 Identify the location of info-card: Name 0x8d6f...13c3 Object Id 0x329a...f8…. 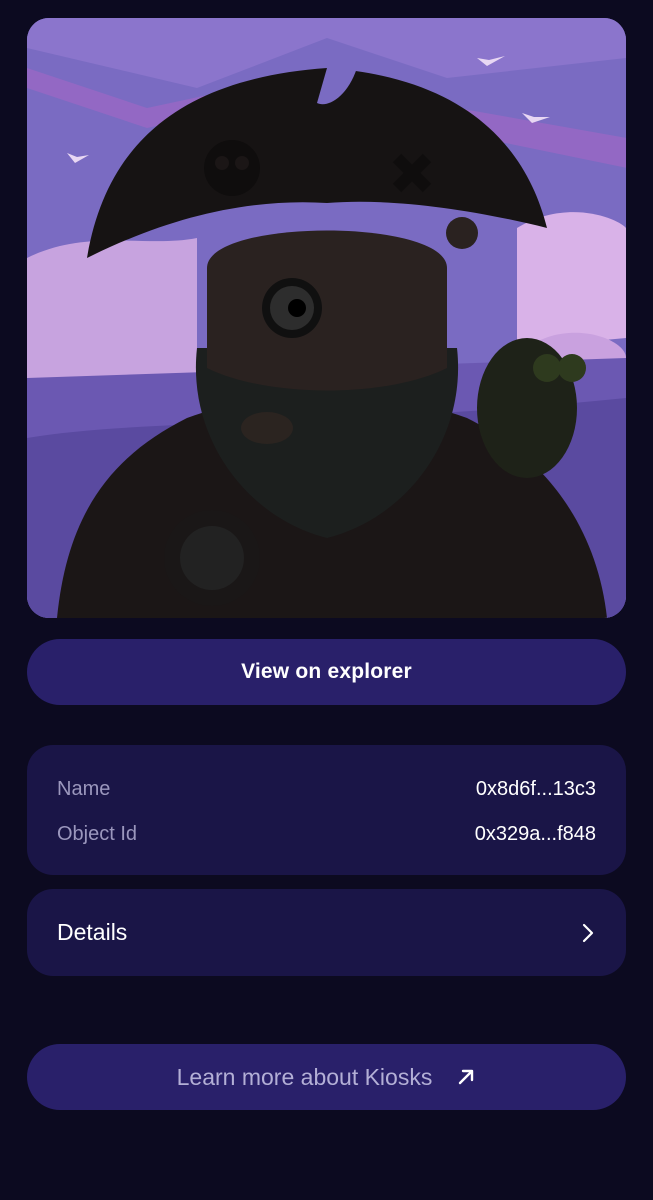
(326, 810).